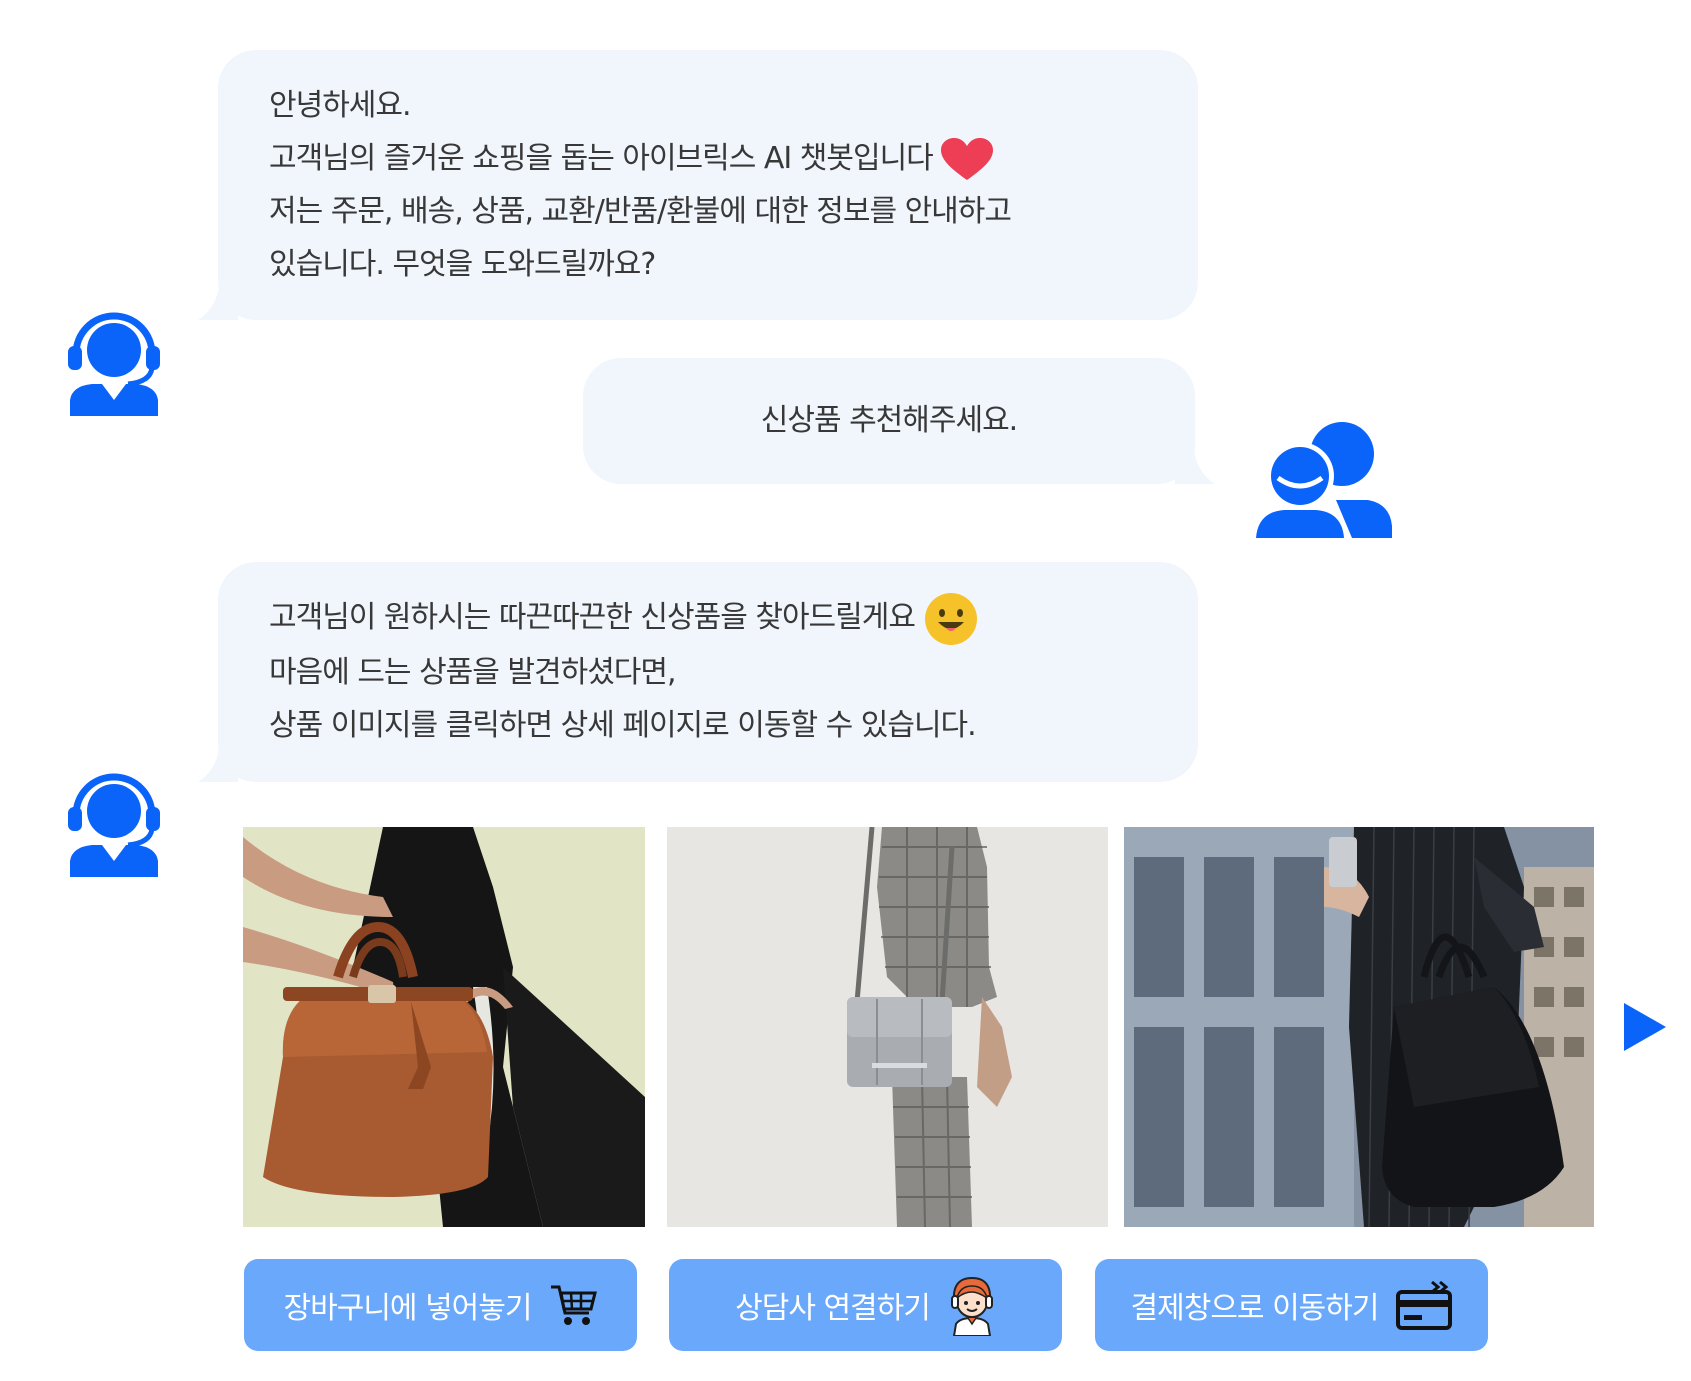 The image size is (1691, 1381). I want to click on user-message-request: 신상품 추천해주세요., so click(899, 421).